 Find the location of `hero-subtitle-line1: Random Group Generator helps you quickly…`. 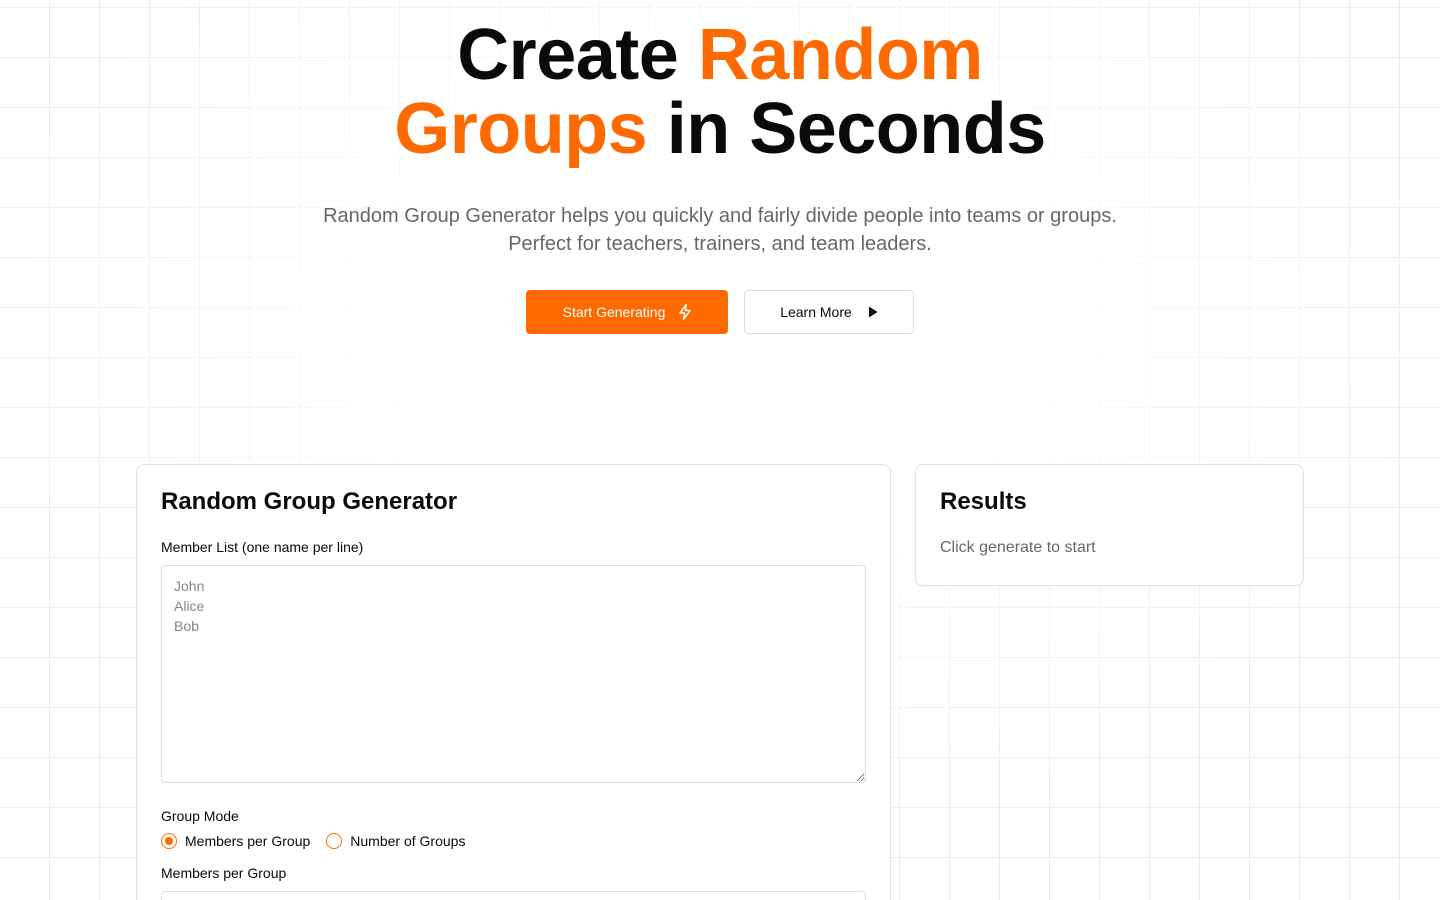

hero-subtitle-line1: Random Group Generator helps you quickly… is located at coordinates (720, 216).